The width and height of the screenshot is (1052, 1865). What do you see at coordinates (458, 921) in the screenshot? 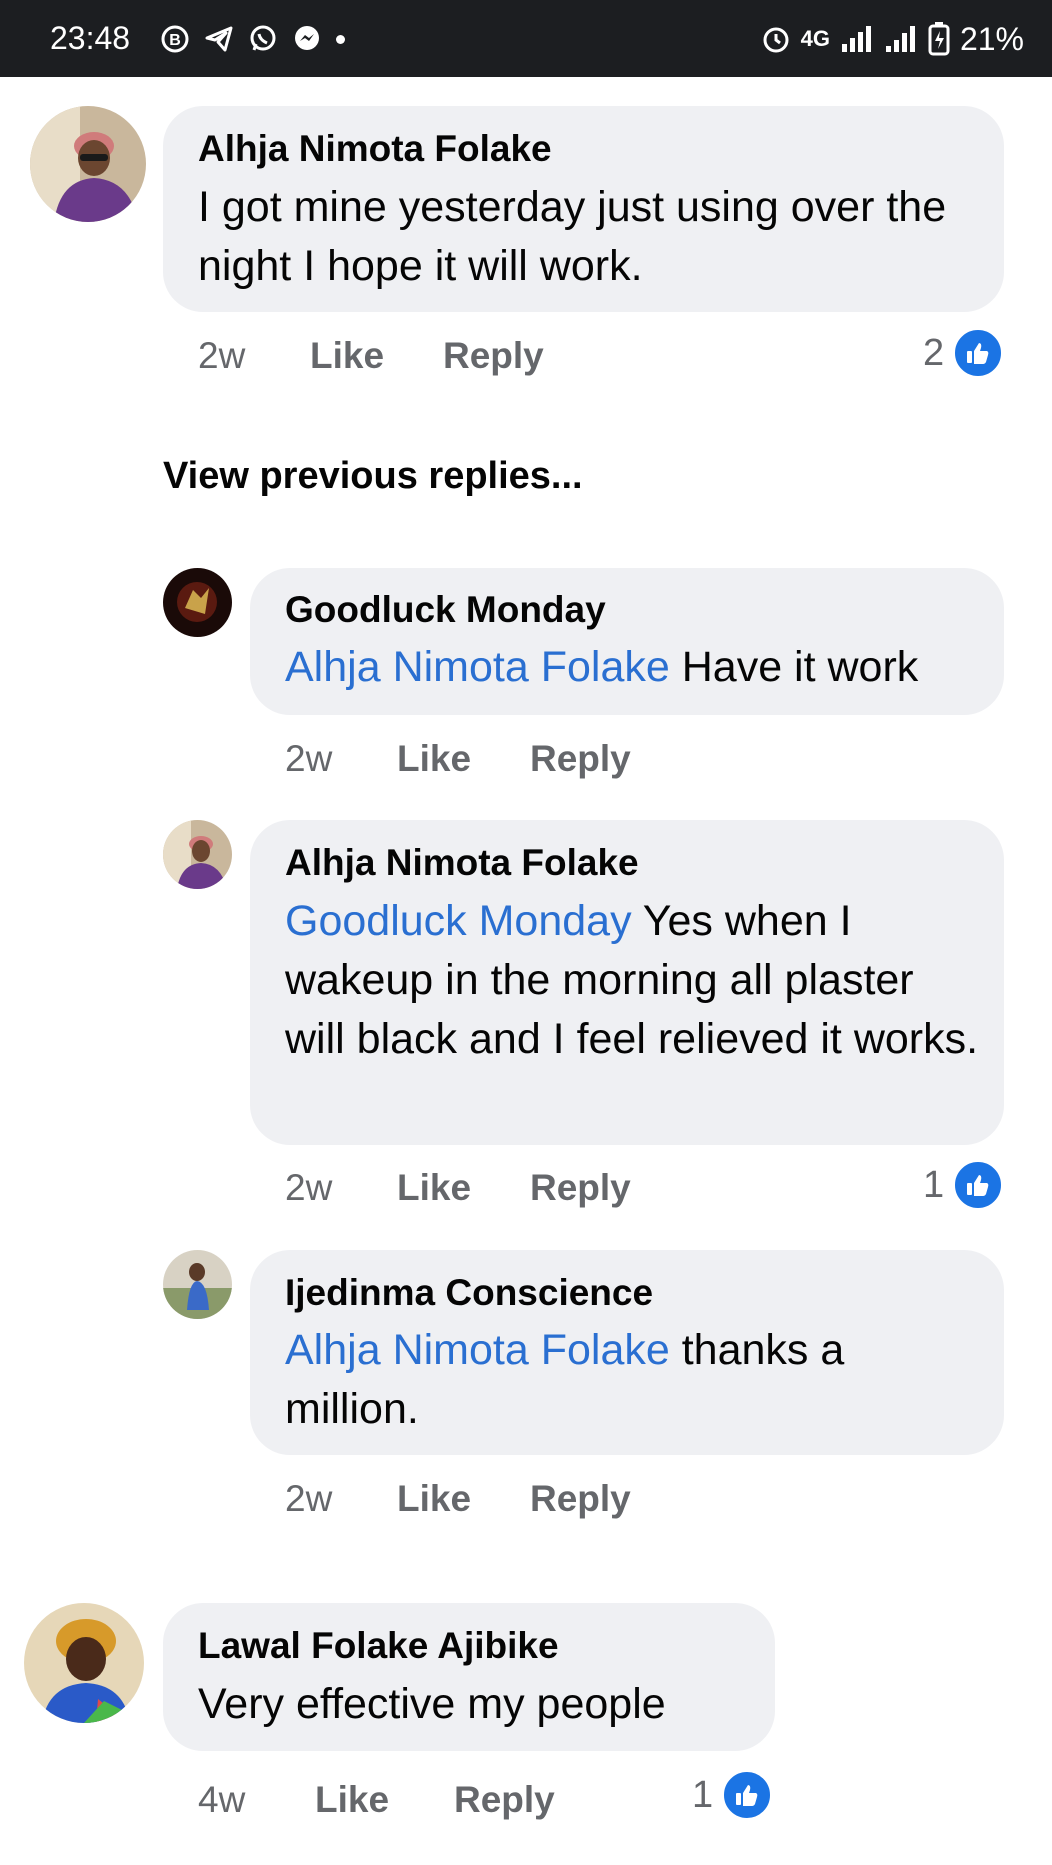
I see `mention-link: Goodluck Monday` at bounding box center [458, 921].